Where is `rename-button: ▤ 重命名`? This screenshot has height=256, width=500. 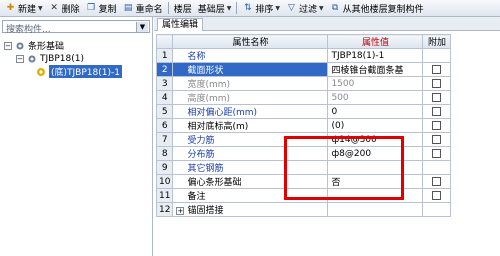
rename-button: ▤ 重命名 is located at coordinates (143, 8).